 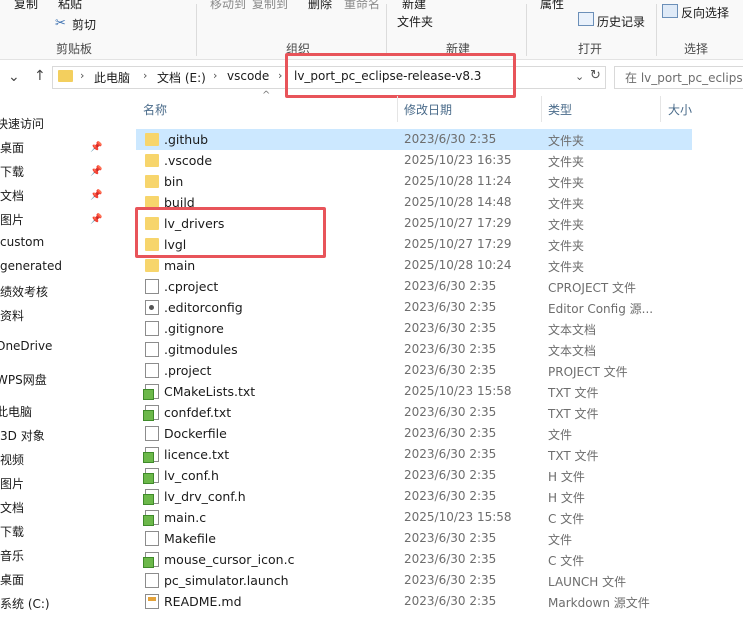 What do you see at coordinates (458, 391) in the screenshot?
I see `file-modified-date: 2025/10/23 15:58` at bounding box center [458, 391].